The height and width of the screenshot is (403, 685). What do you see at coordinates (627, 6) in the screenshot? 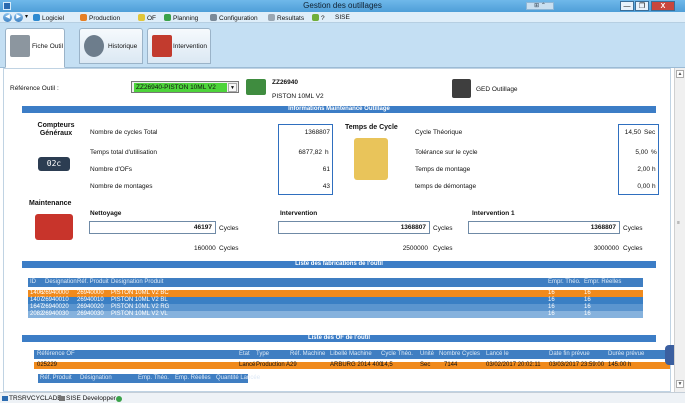
I see `minimize-button: —` at bounding box center [627, 6].